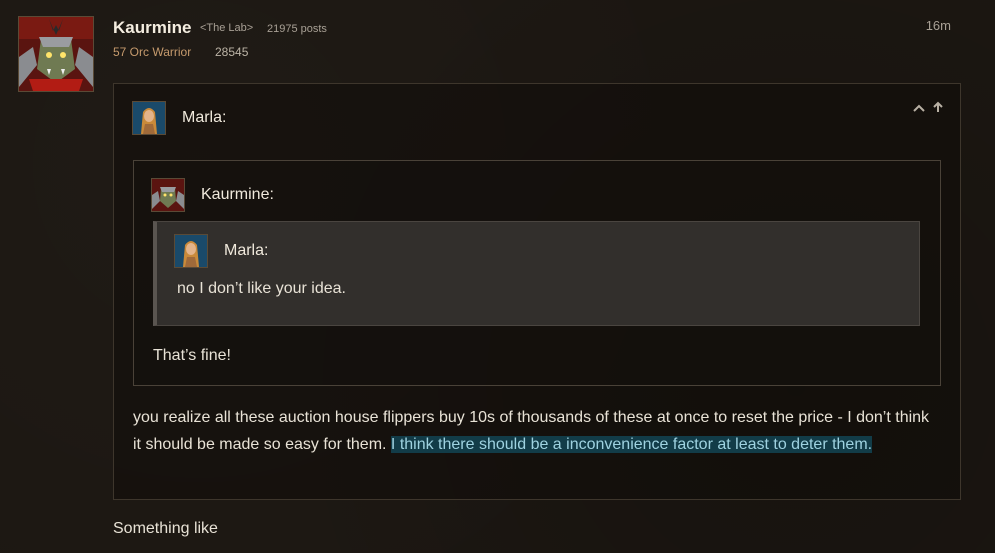 The height and width of the screenshot is (553, 995). I want to click on quote-block-marla-inner: Marla: no I don’t like your idea., so click(536, 273).